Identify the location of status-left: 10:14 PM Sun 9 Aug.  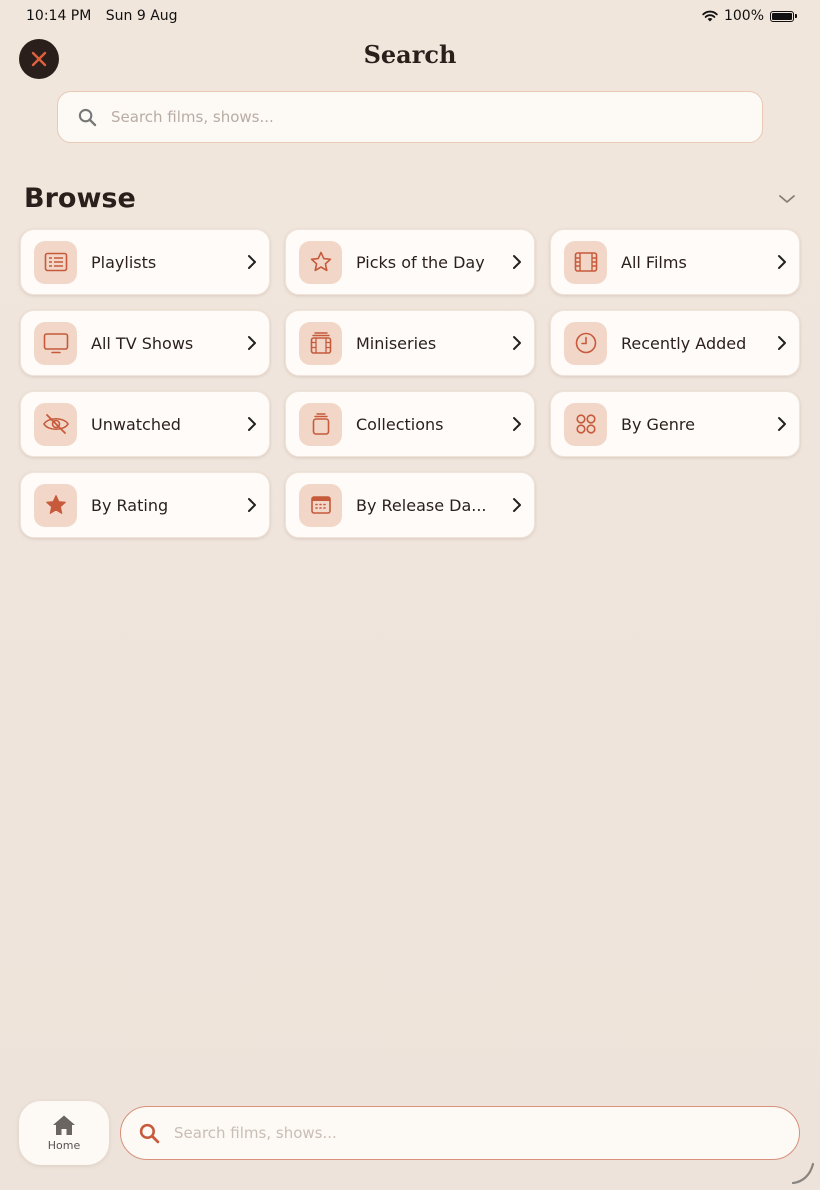
(107, 16).